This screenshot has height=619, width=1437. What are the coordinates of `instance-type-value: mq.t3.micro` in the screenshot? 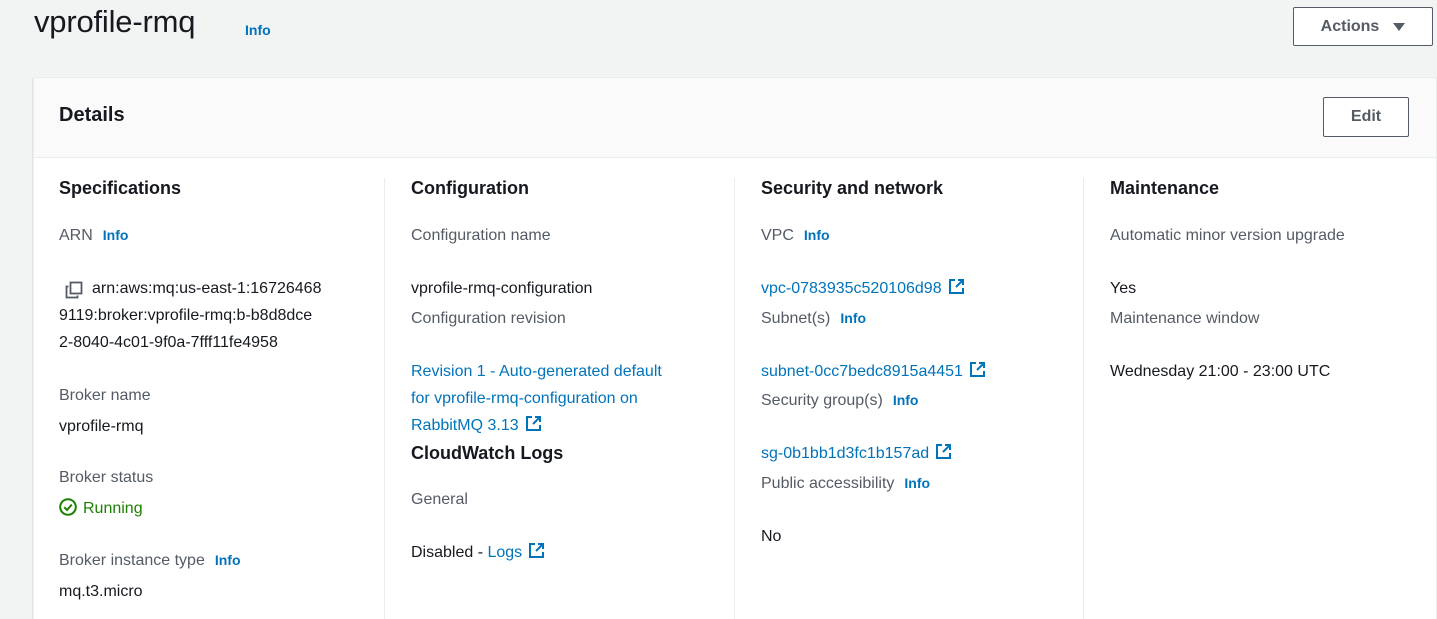 It's located at (101, 591).